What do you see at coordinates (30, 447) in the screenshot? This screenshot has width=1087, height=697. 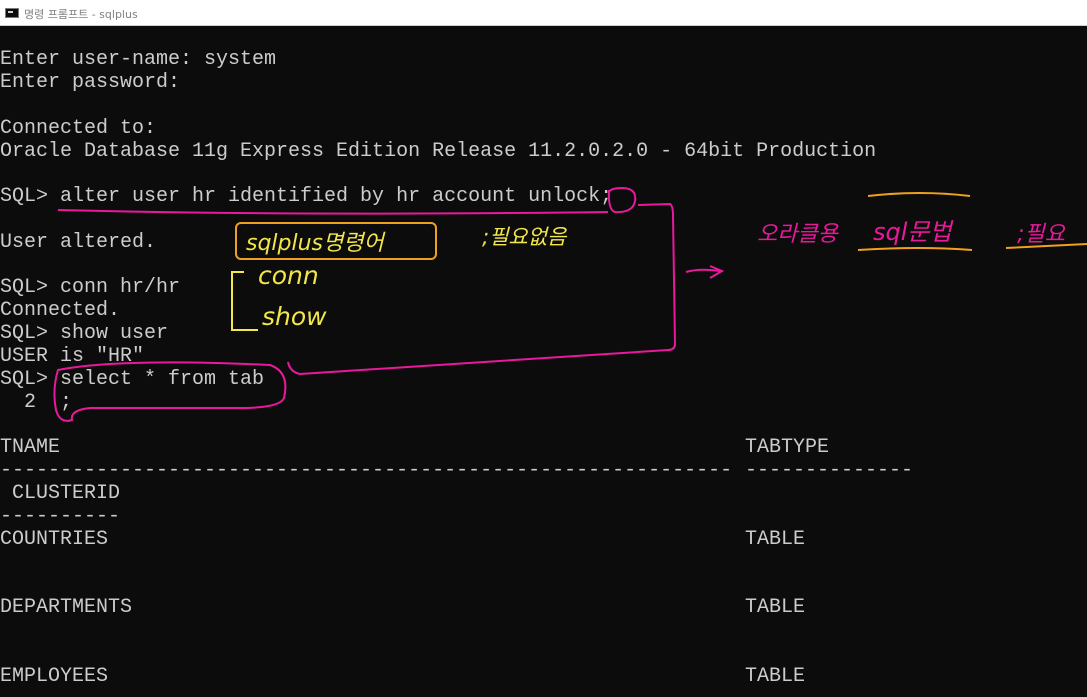 I see `column-header-tname: TNAME` at bounding box center [30, 447].